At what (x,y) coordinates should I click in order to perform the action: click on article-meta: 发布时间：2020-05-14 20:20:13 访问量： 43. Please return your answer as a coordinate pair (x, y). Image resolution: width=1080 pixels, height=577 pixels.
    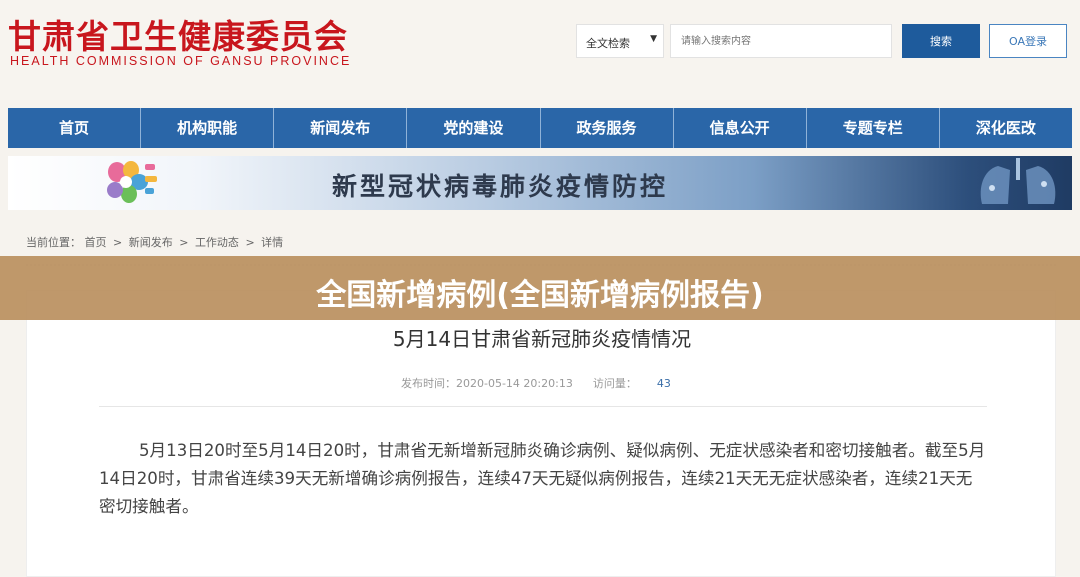
    Looking at the image, I should click on (536, 383).